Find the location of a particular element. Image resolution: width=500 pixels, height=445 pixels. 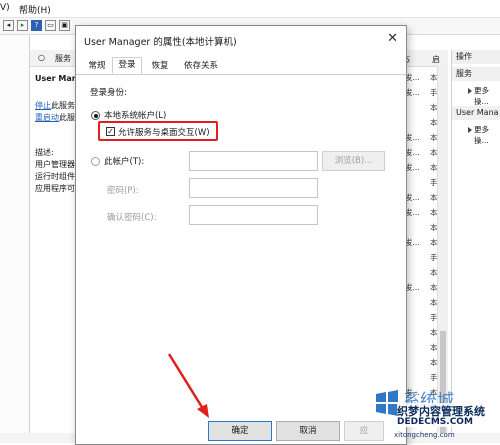

description-line: 应用程序可 is located at coordinates (55, 188).